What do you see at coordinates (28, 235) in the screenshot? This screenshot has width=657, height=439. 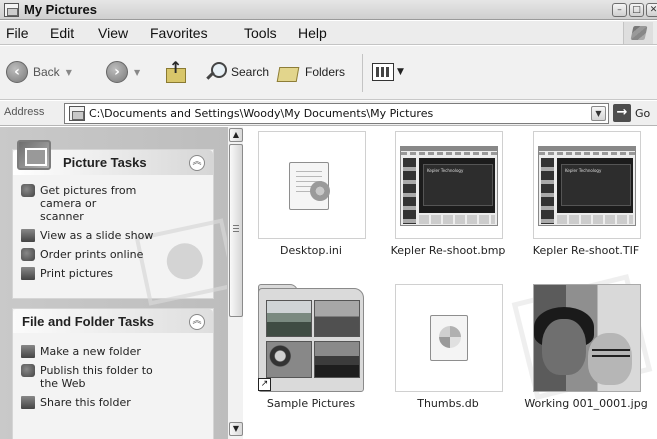 I see `slideshow-icon` at bounding box center [28, 235].